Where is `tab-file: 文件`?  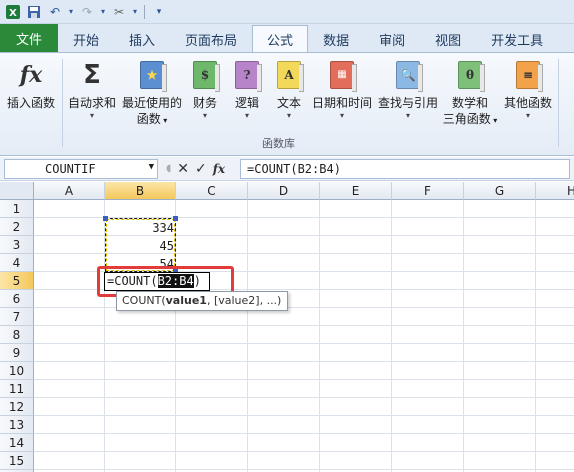
tab-file: 文件 is located at coordinates (29, 38).